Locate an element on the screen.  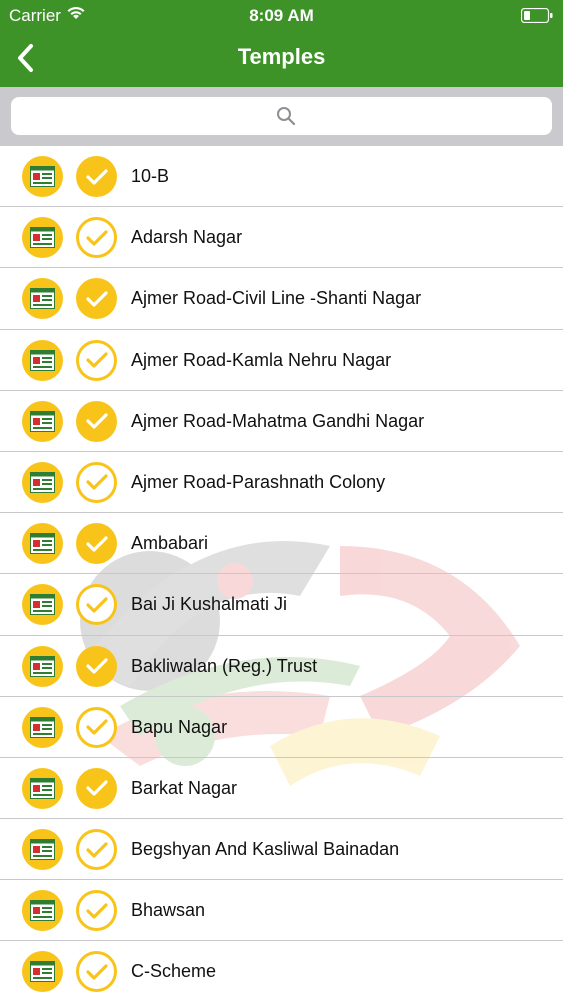
list-item: 10-B is located at coordinates (281, 177).